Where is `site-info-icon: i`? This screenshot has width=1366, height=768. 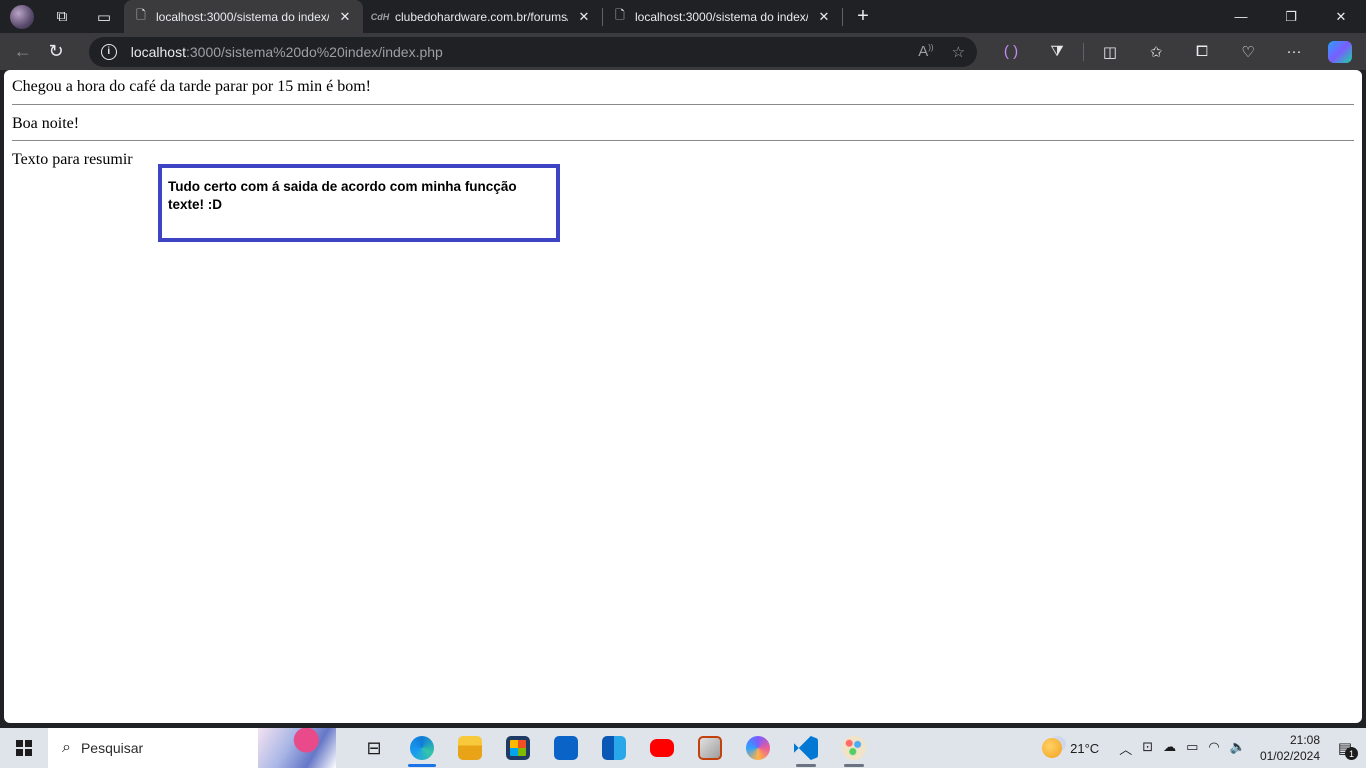
site-info-icon: i is located at coordinates (108, 51).